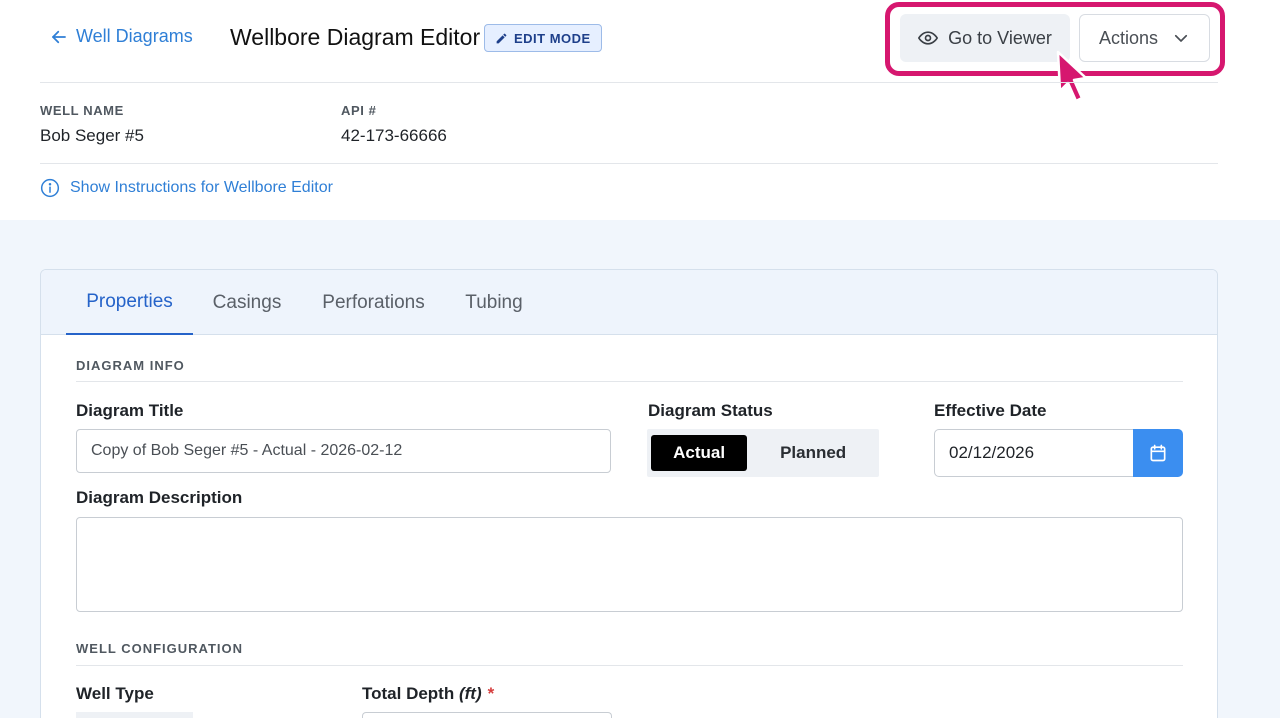 This screenshot has height=718, width=1280. Describe the element at coordinates (501, 38) in the screenshot. I see `pencil-icon` at that location.